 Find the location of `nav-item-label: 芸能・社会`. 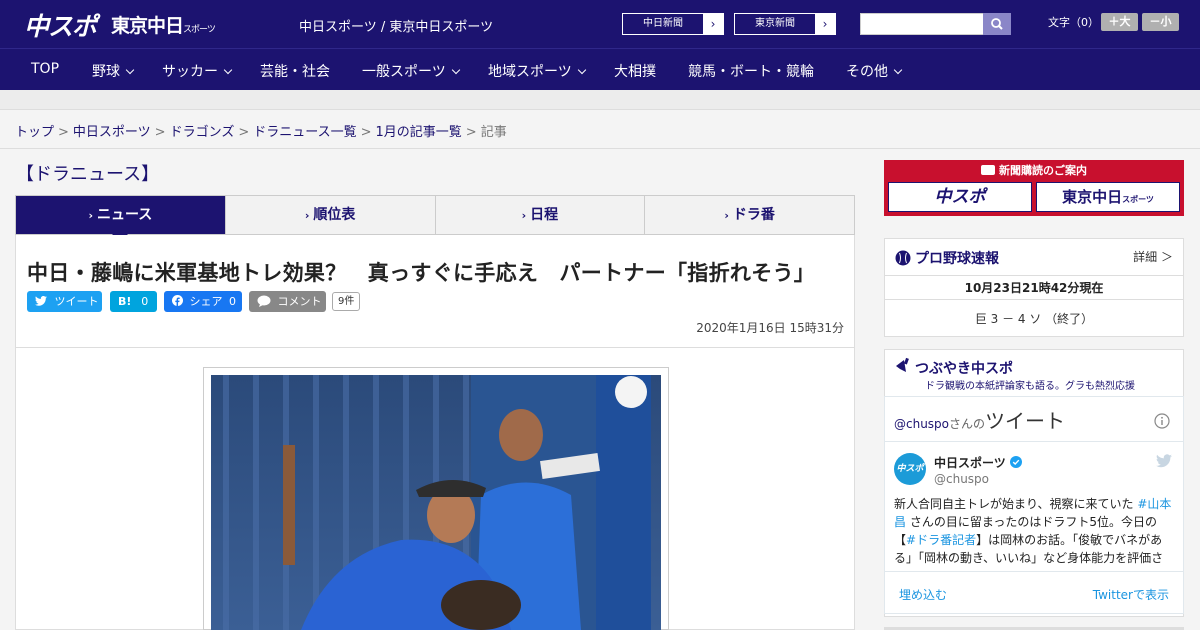

nav-item-label: 芸能・社会 is located at coordinates (295, 72).